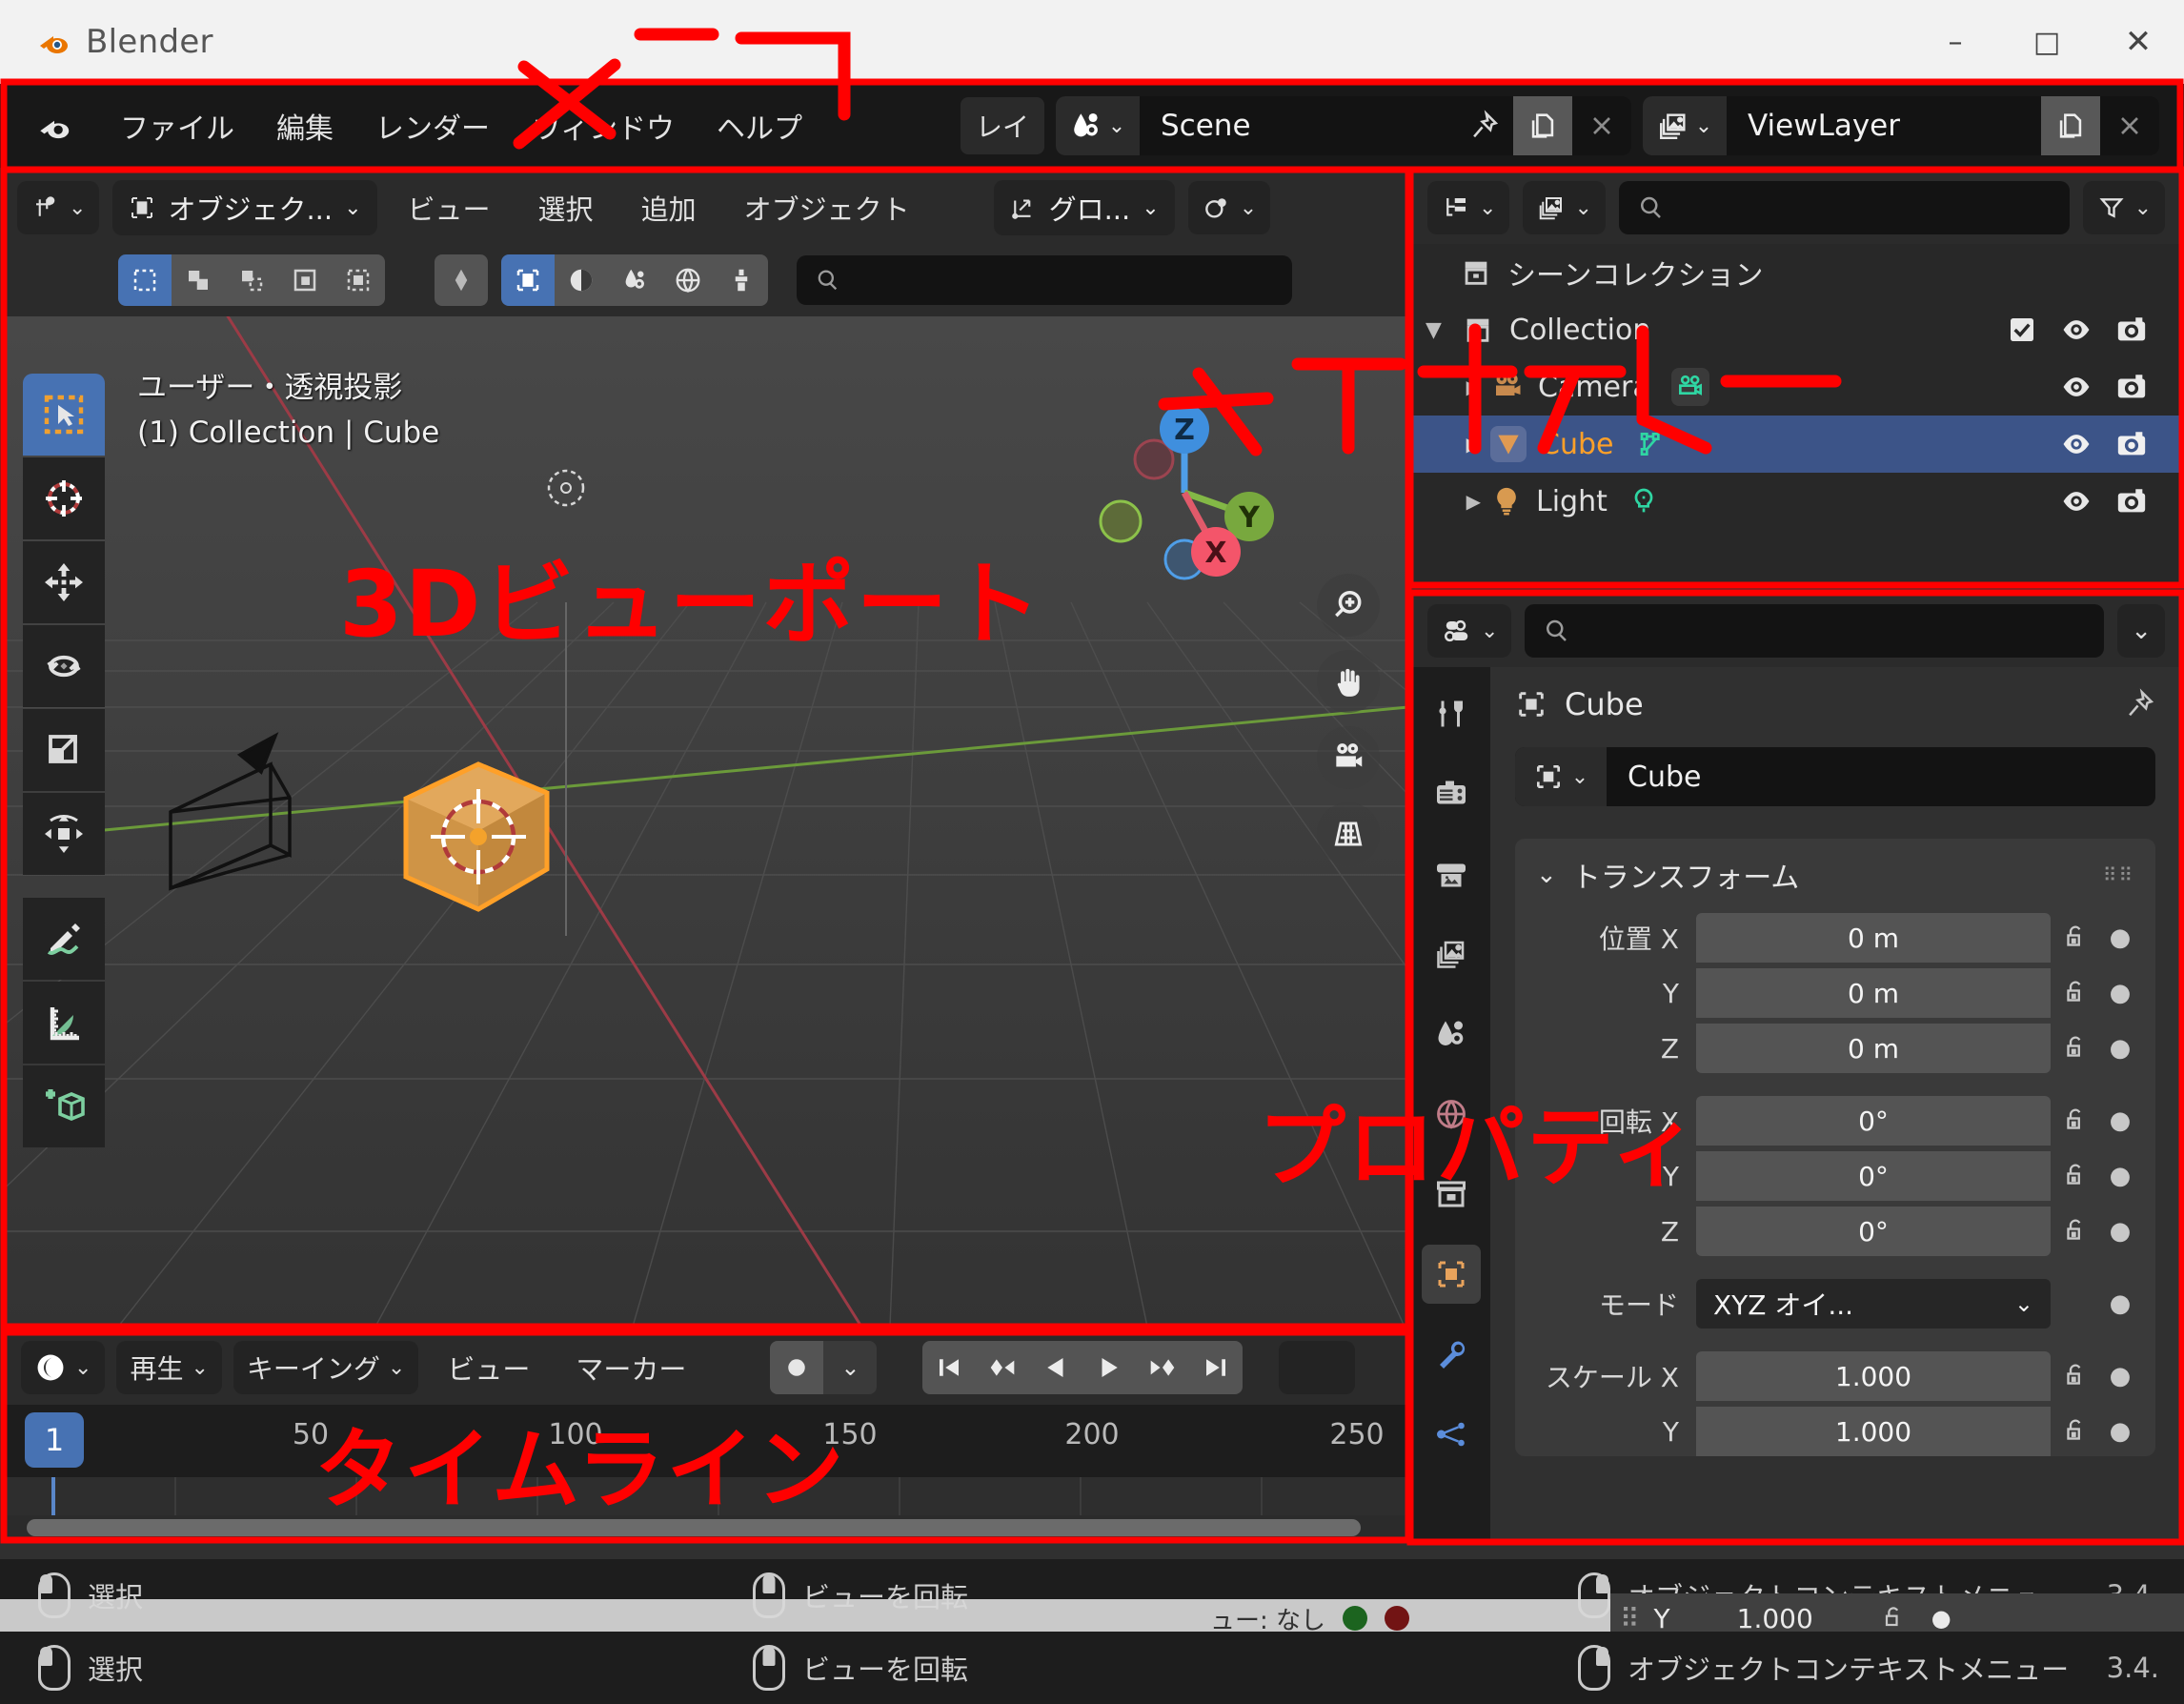 The width and height of the screenshot is (2184, 1704). I want to click on field-rotation-mode: モード XYZ オイ... ⌄ ●, so click(1835, 1304).